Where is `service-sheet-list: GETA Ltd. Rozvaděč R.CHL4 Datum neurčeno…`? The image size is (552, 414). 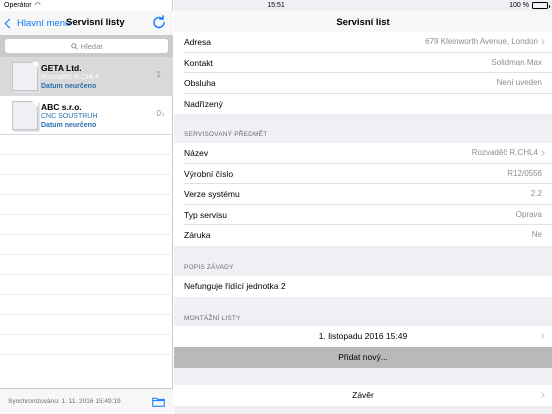 service-sheet-list: GETA Ltd. Rozvaděč R.CHL4 Datum neurčeno… is located at coordinates (86, 96).